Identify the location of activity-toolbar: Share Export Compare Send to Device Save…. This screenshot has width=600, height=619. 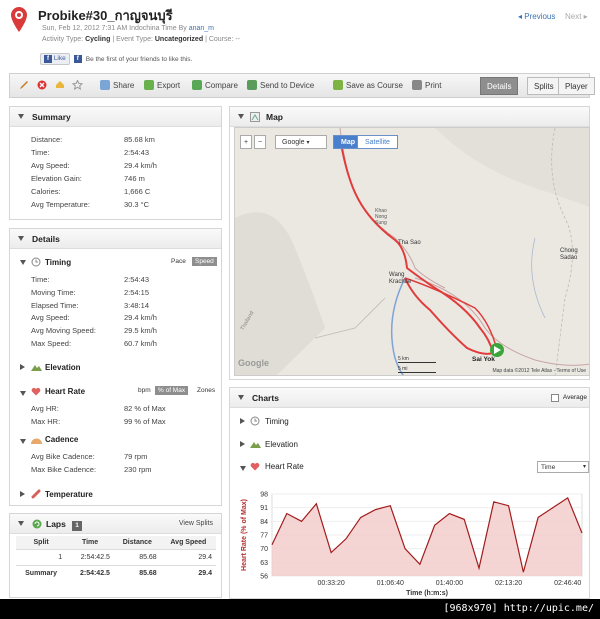
(302, 85).